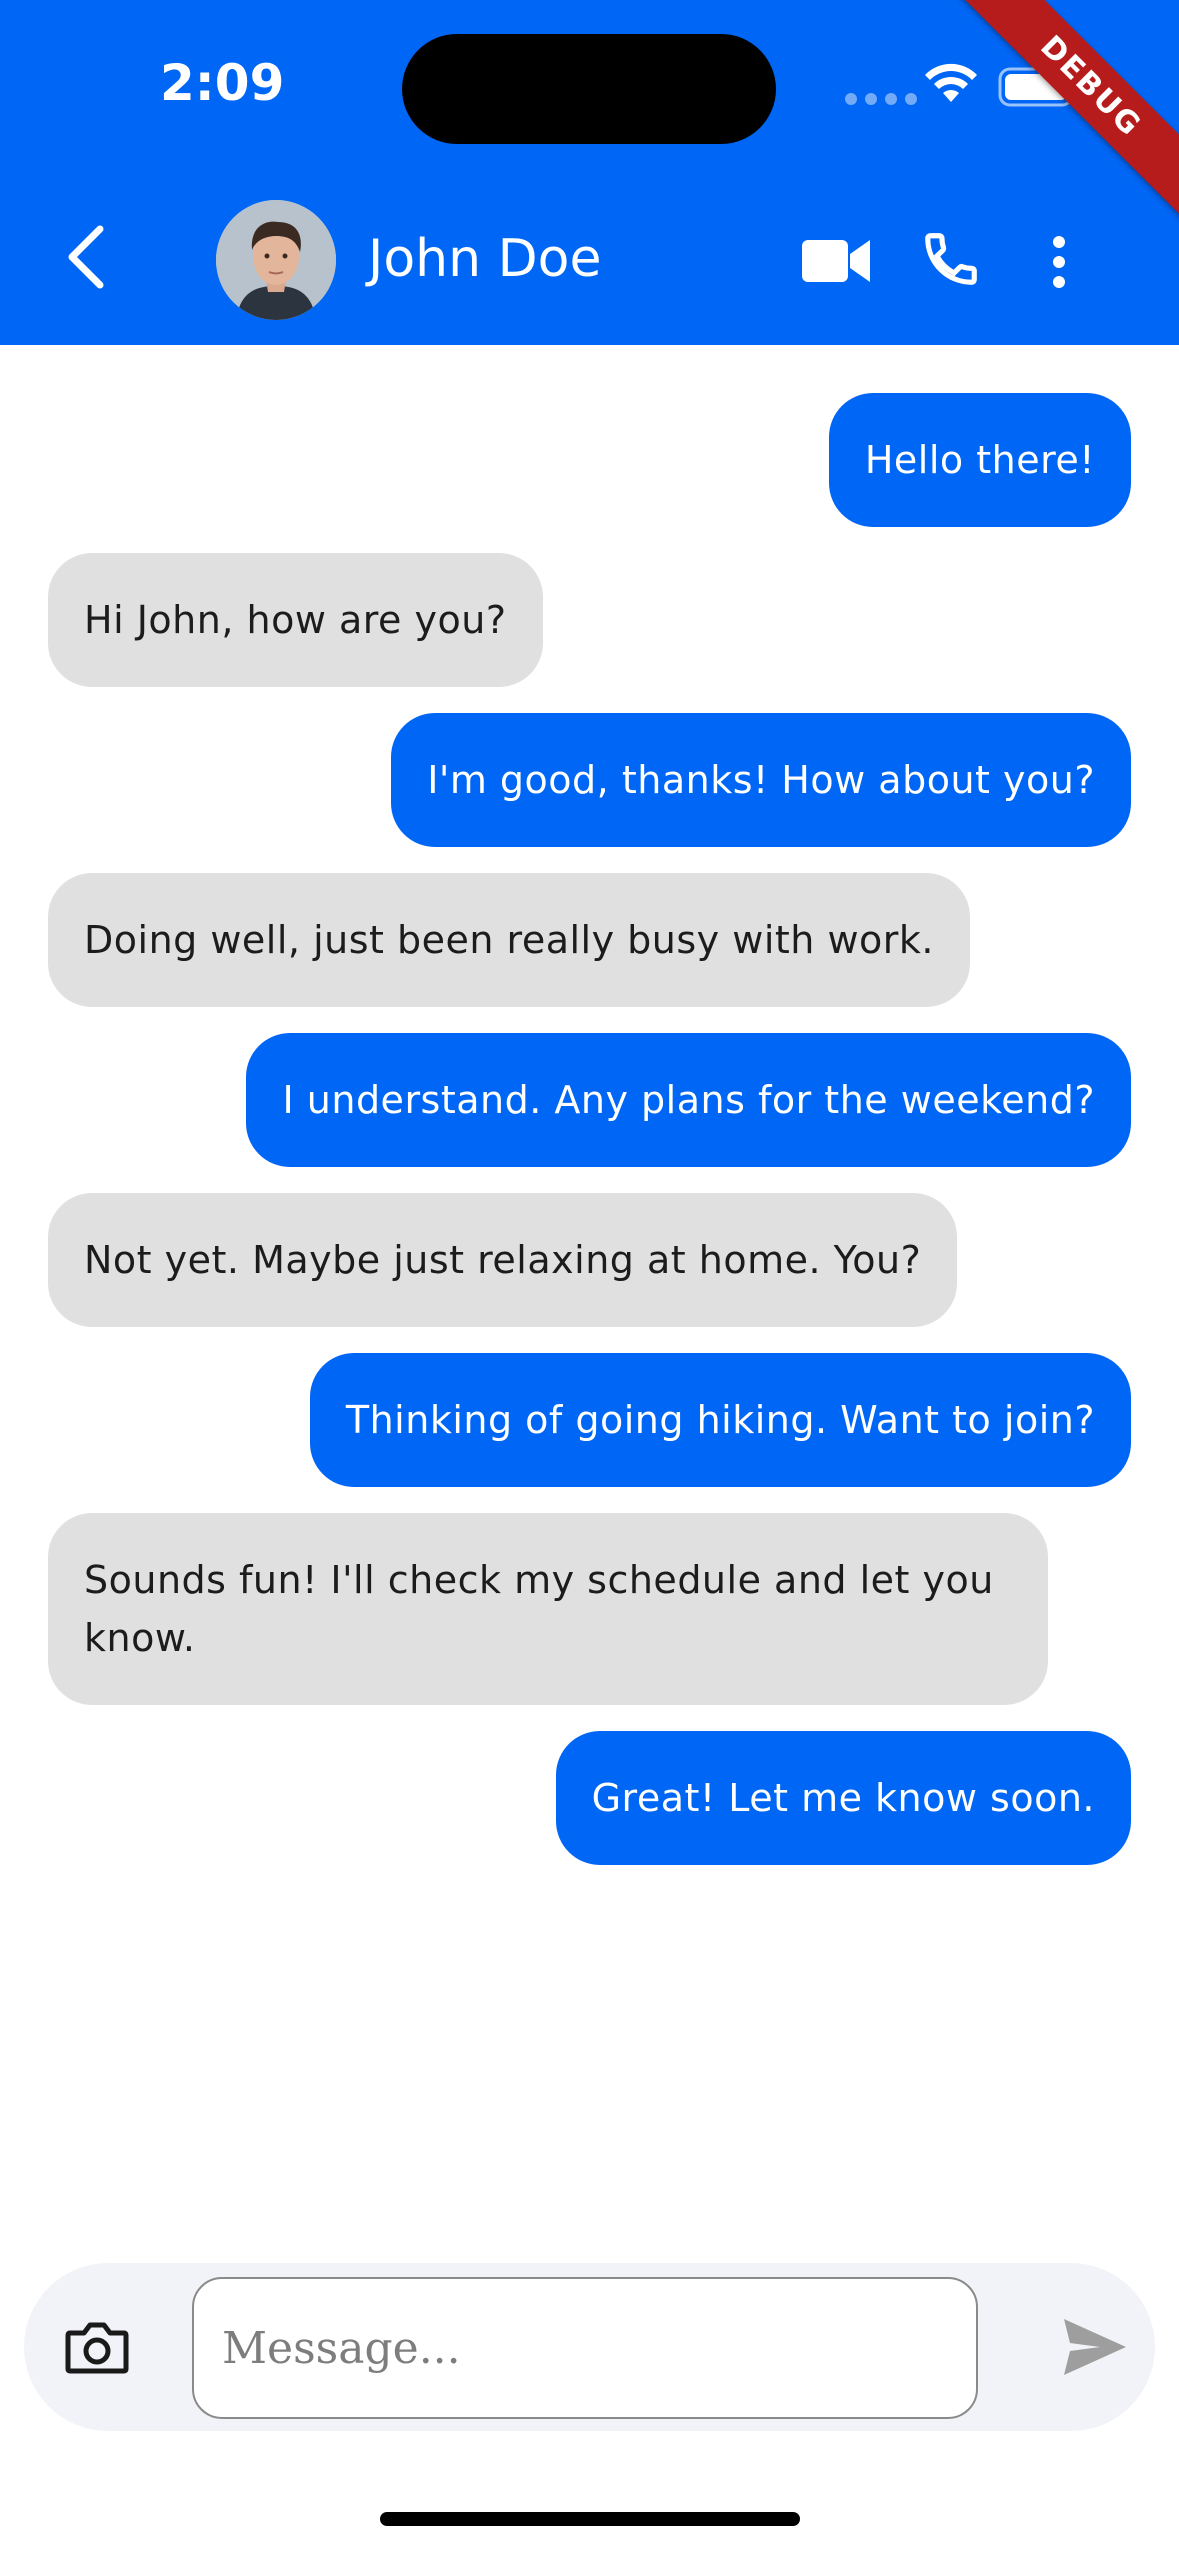  I want to click on sent-message-bubble: I'm good, thanks! How about you?, so click(761, 780).